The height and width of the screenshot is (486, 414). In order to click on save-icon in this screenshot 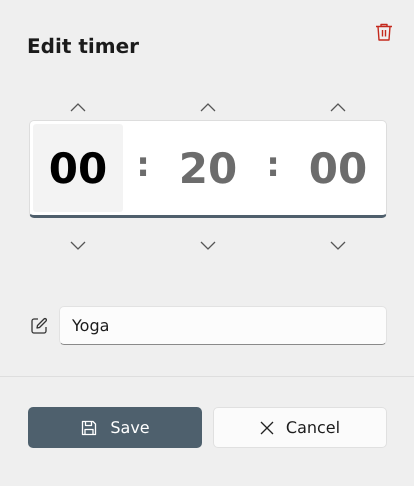, I will do `click(89, 427)`.